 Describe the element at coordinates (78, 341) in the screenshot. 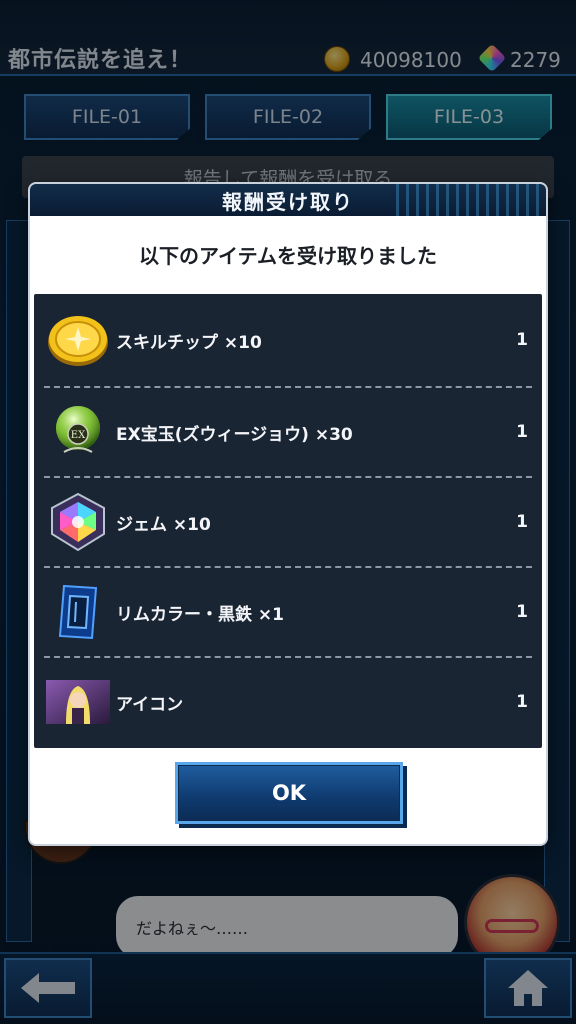

I see `skill-chip-icon` at that location.